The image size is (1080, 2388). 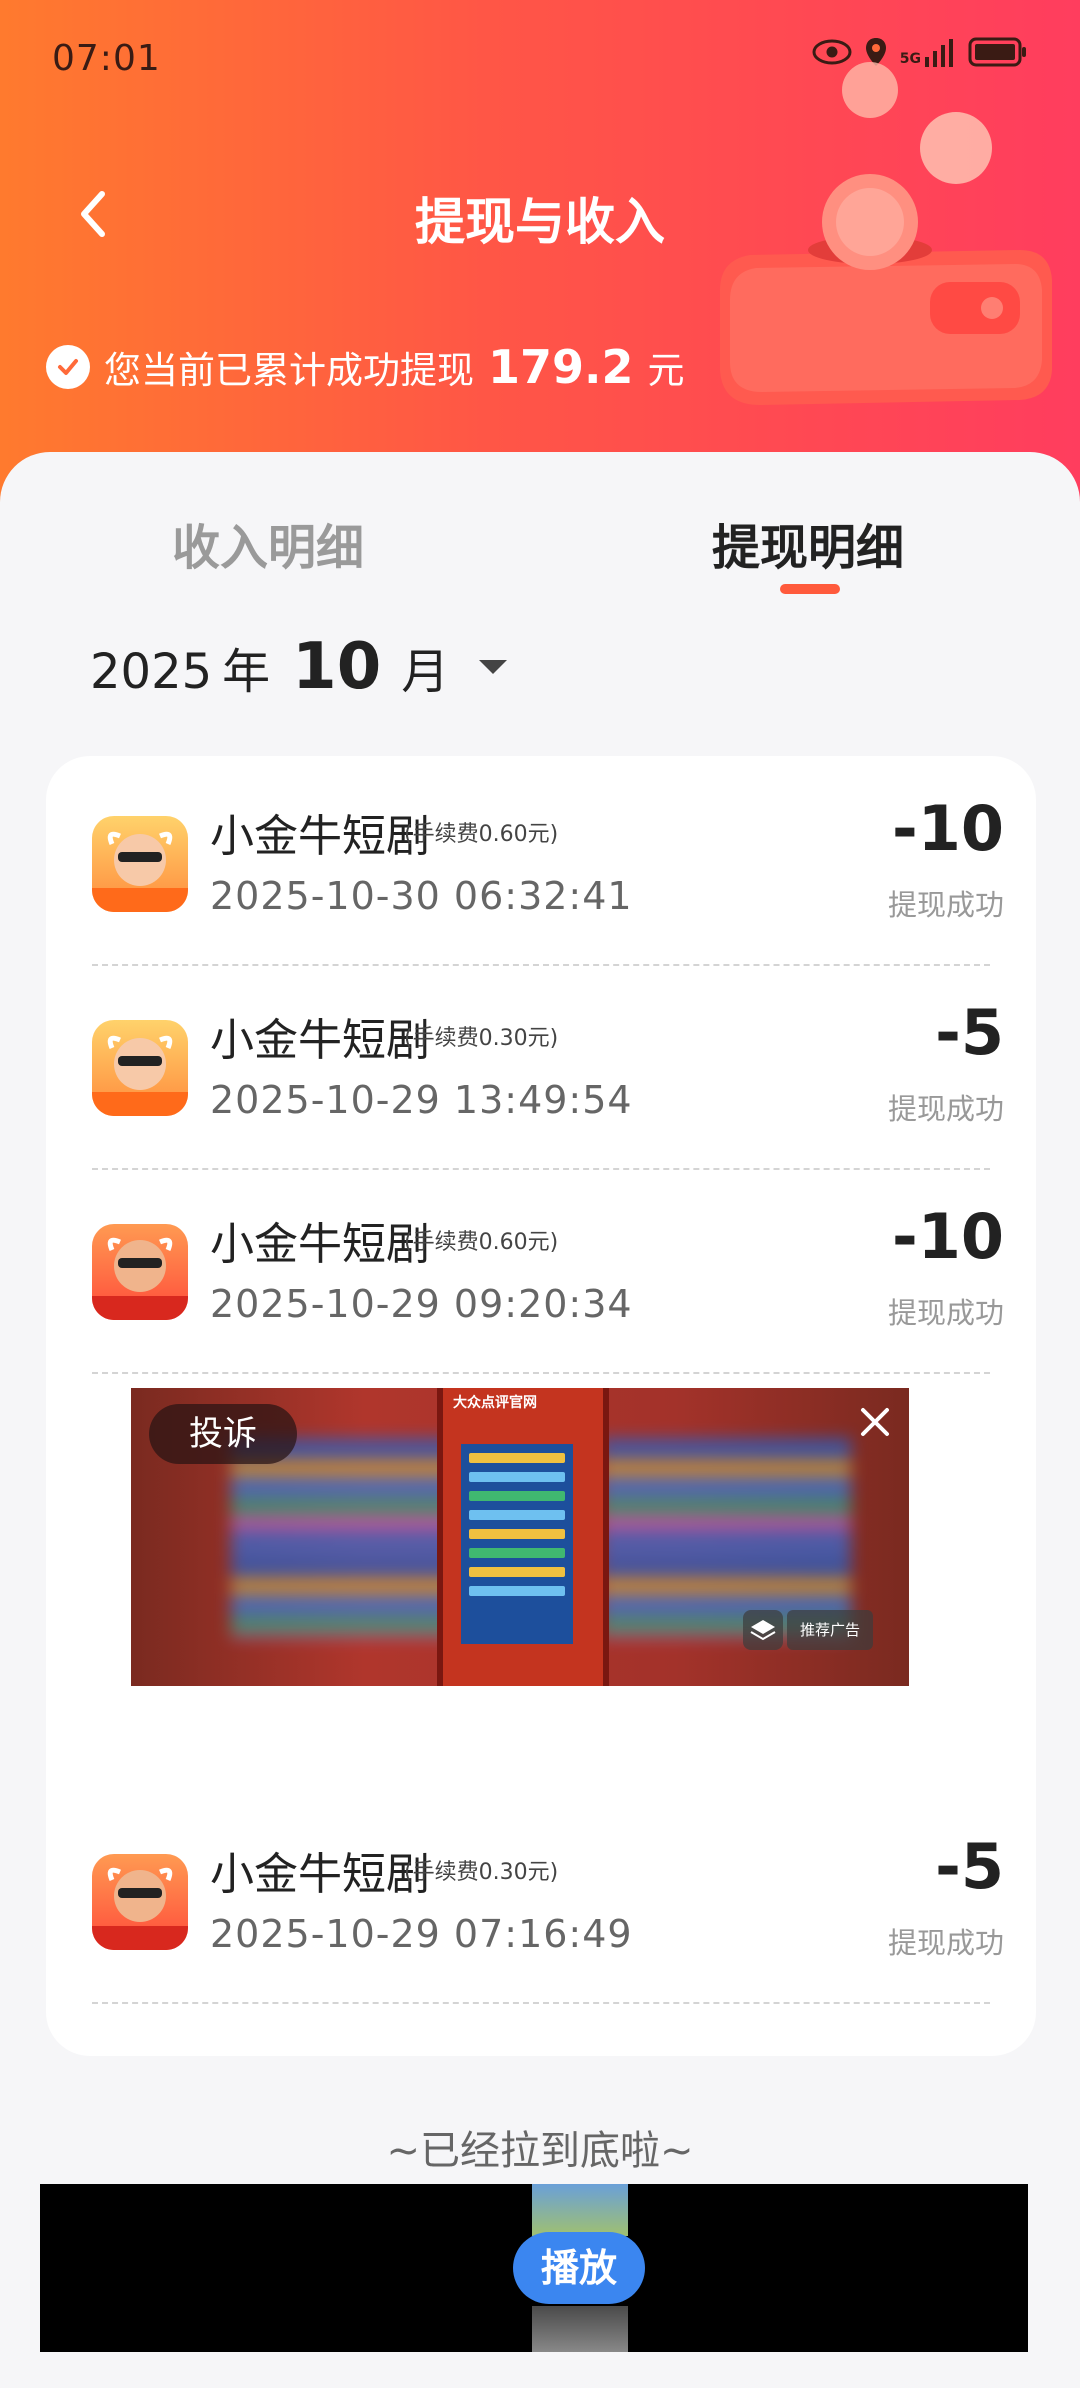 I want to click on ad-banner: 大众点评官网 投诉 推荐广告, so click(x=520, y=1537).